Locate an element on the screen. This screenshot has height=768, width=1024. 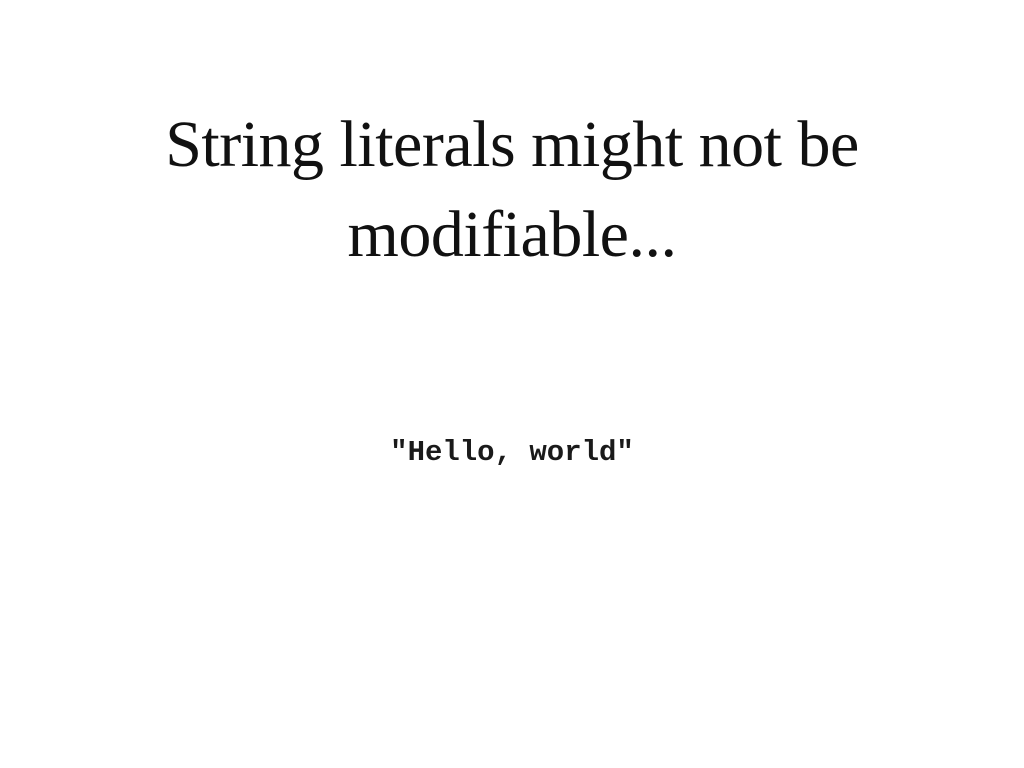
code-snippet: "Hello, world" is located at coordinates (512, 452).